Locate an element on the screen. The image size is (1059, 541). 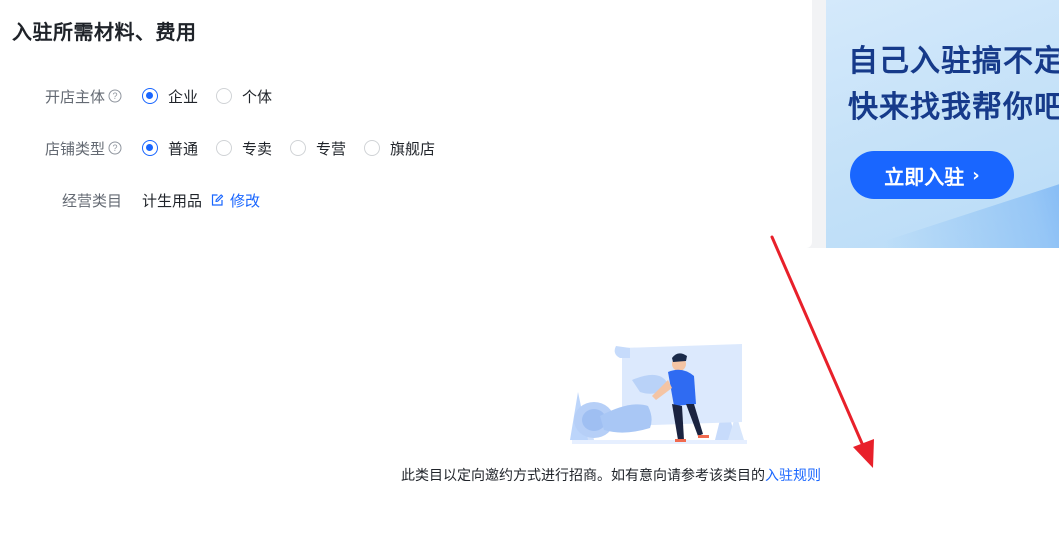
store-type-label-wrap: 店铺类型 ? is located at coordinates (61, 148).